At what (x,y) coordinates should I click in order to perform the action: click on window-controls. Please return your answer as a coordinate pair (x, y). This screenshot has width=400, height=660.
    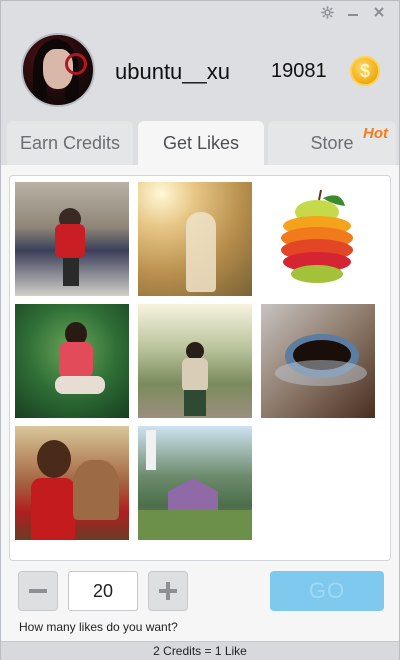
    Looking at the image, I should click on (353, 12).